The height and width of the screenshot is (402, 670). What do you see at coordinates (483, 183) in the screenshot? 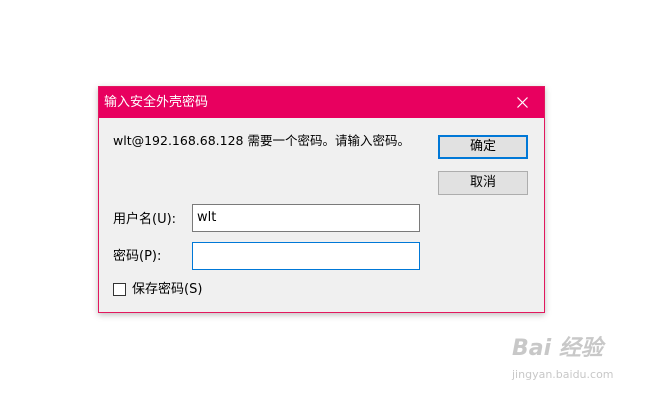
I see `cancel-button: 取消` at bounding box center [483, 183].